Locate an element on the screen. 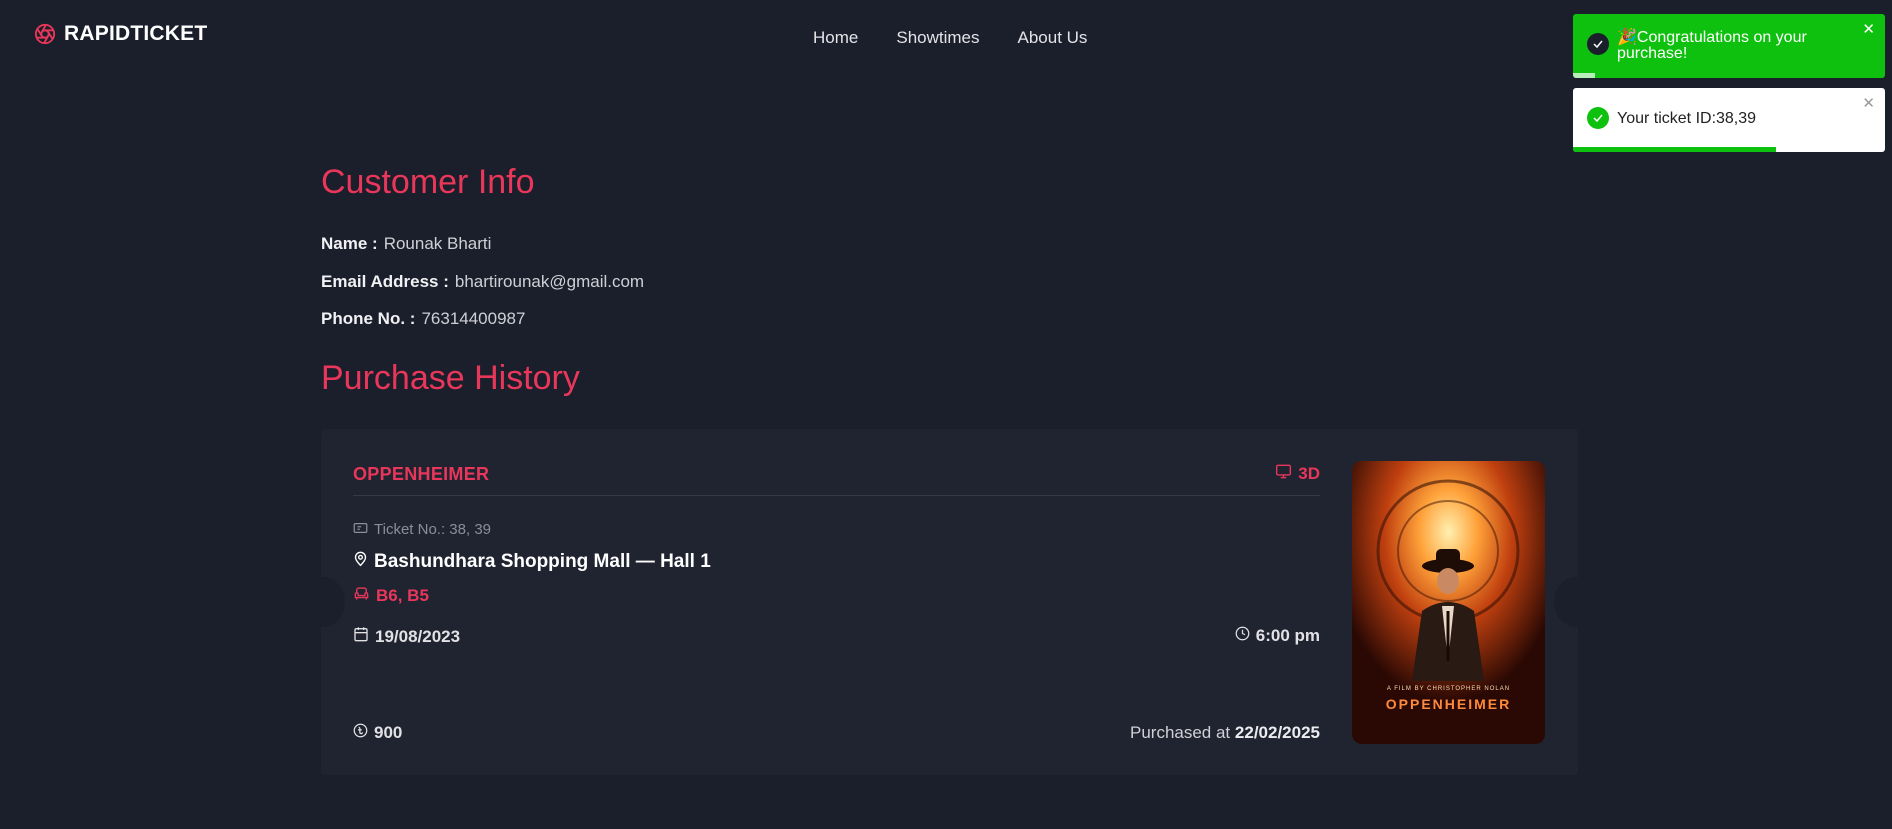 The image size is (1892, 829). show-date-text: 19/08/2023 is located at coordinates (418, 636).